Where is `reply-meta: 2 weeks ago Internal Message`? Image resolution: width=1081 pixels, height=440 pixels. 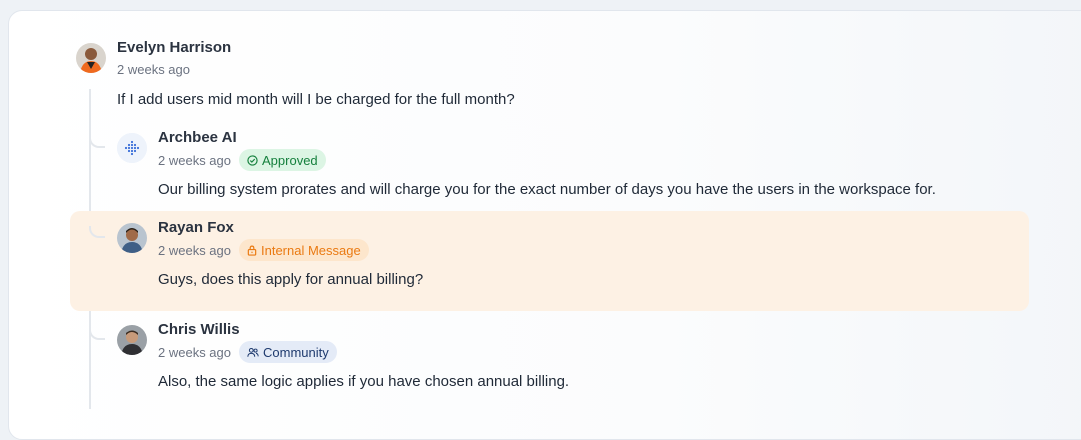
reply-meta: 2 weeks ago Internal Message is located at coordinates (263, 250).